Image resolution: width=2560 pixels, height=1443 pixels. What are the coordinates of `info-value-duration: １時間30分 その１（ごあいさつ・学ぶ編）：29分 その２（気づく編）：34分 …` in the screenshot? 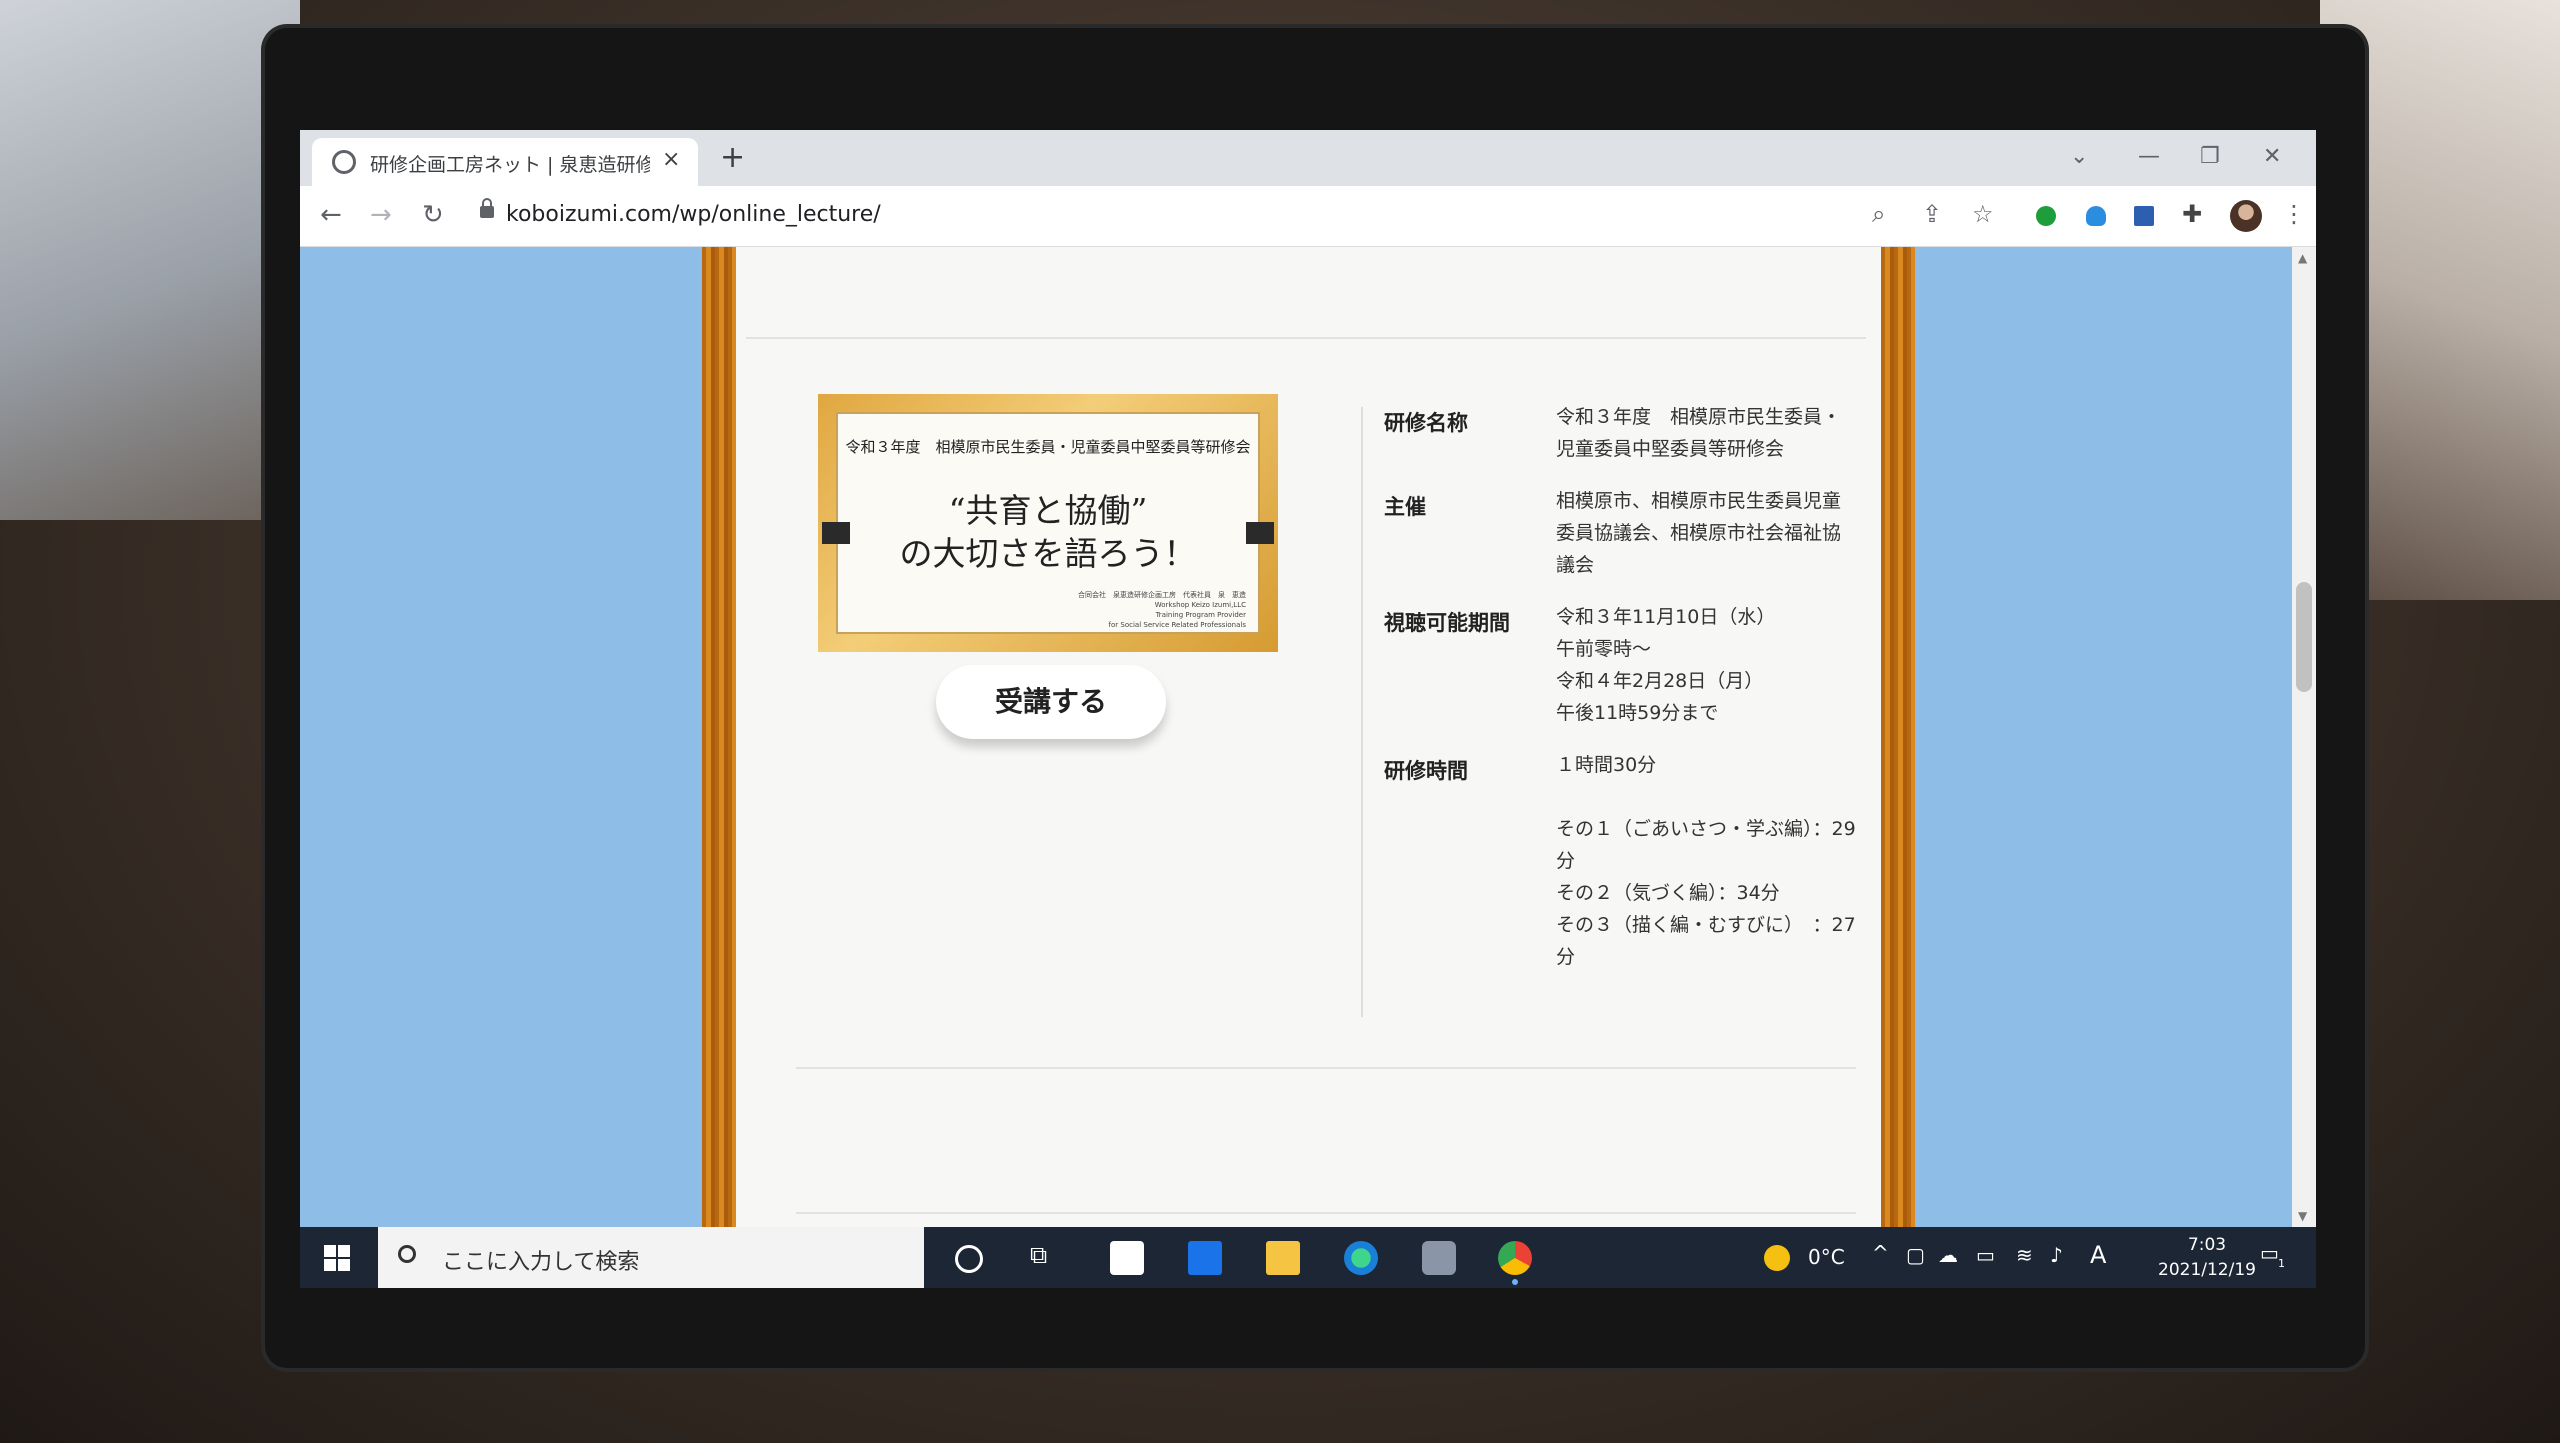 It's located at (1706, 861).